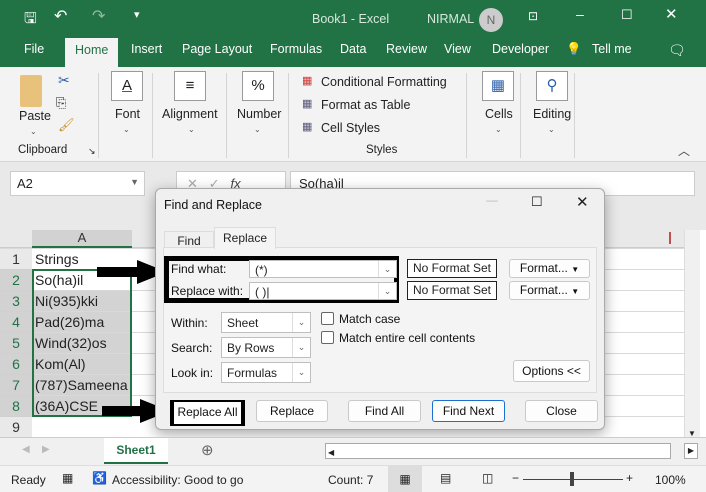 The height and width of the screenshot is (492, 706). I want to click on replace-all-button: Replace All, so click(207, 413).